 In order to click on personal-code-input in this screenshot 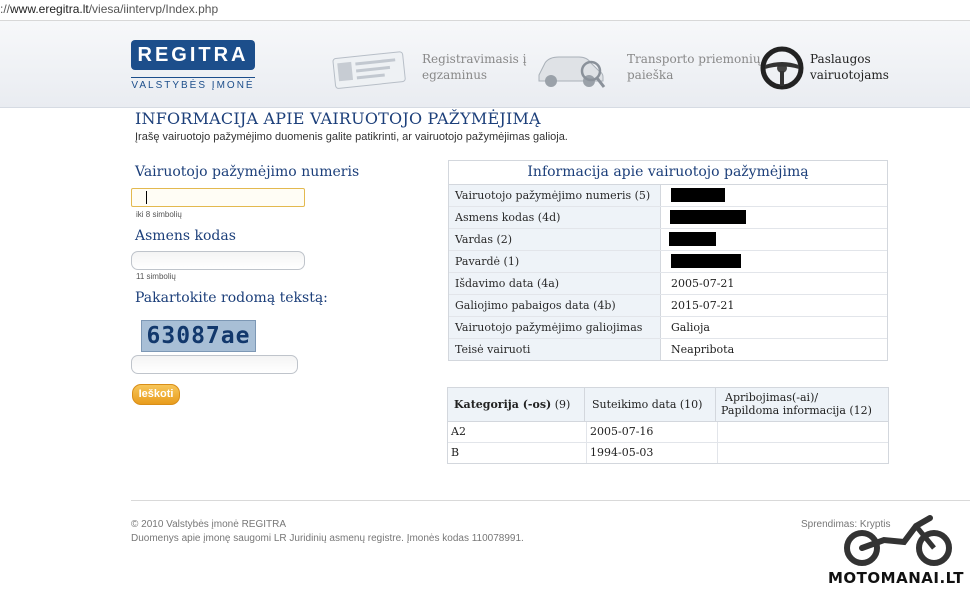, I will do `click(218, 260)`.